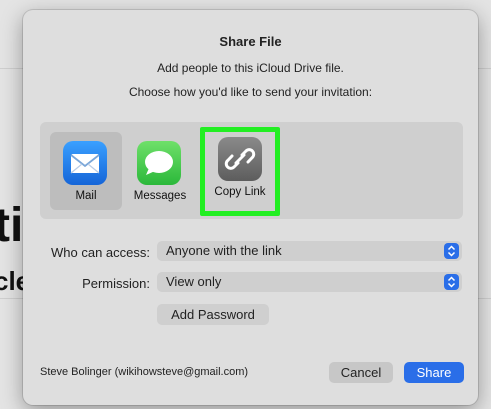  I want to click on permission-label: Permission:, so click(116, 283).